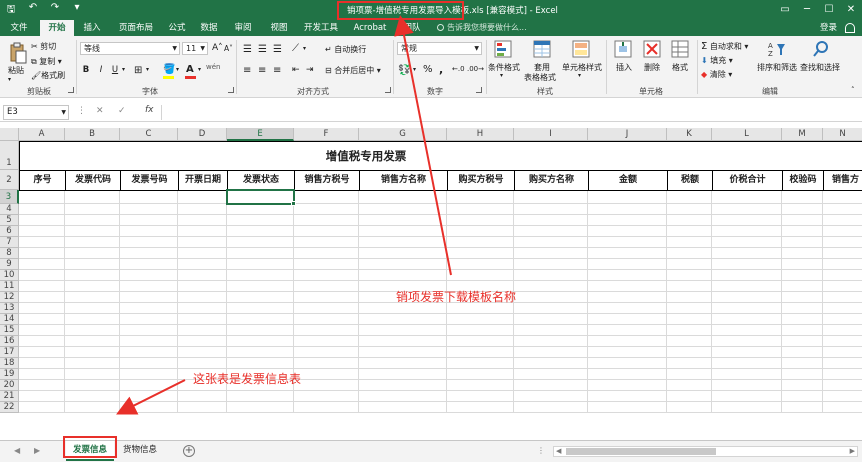 The image size is (862, 462). Describe the element at coordinates (55, 10) in the screenshot. I see `redo-icon: ↷` at that location.